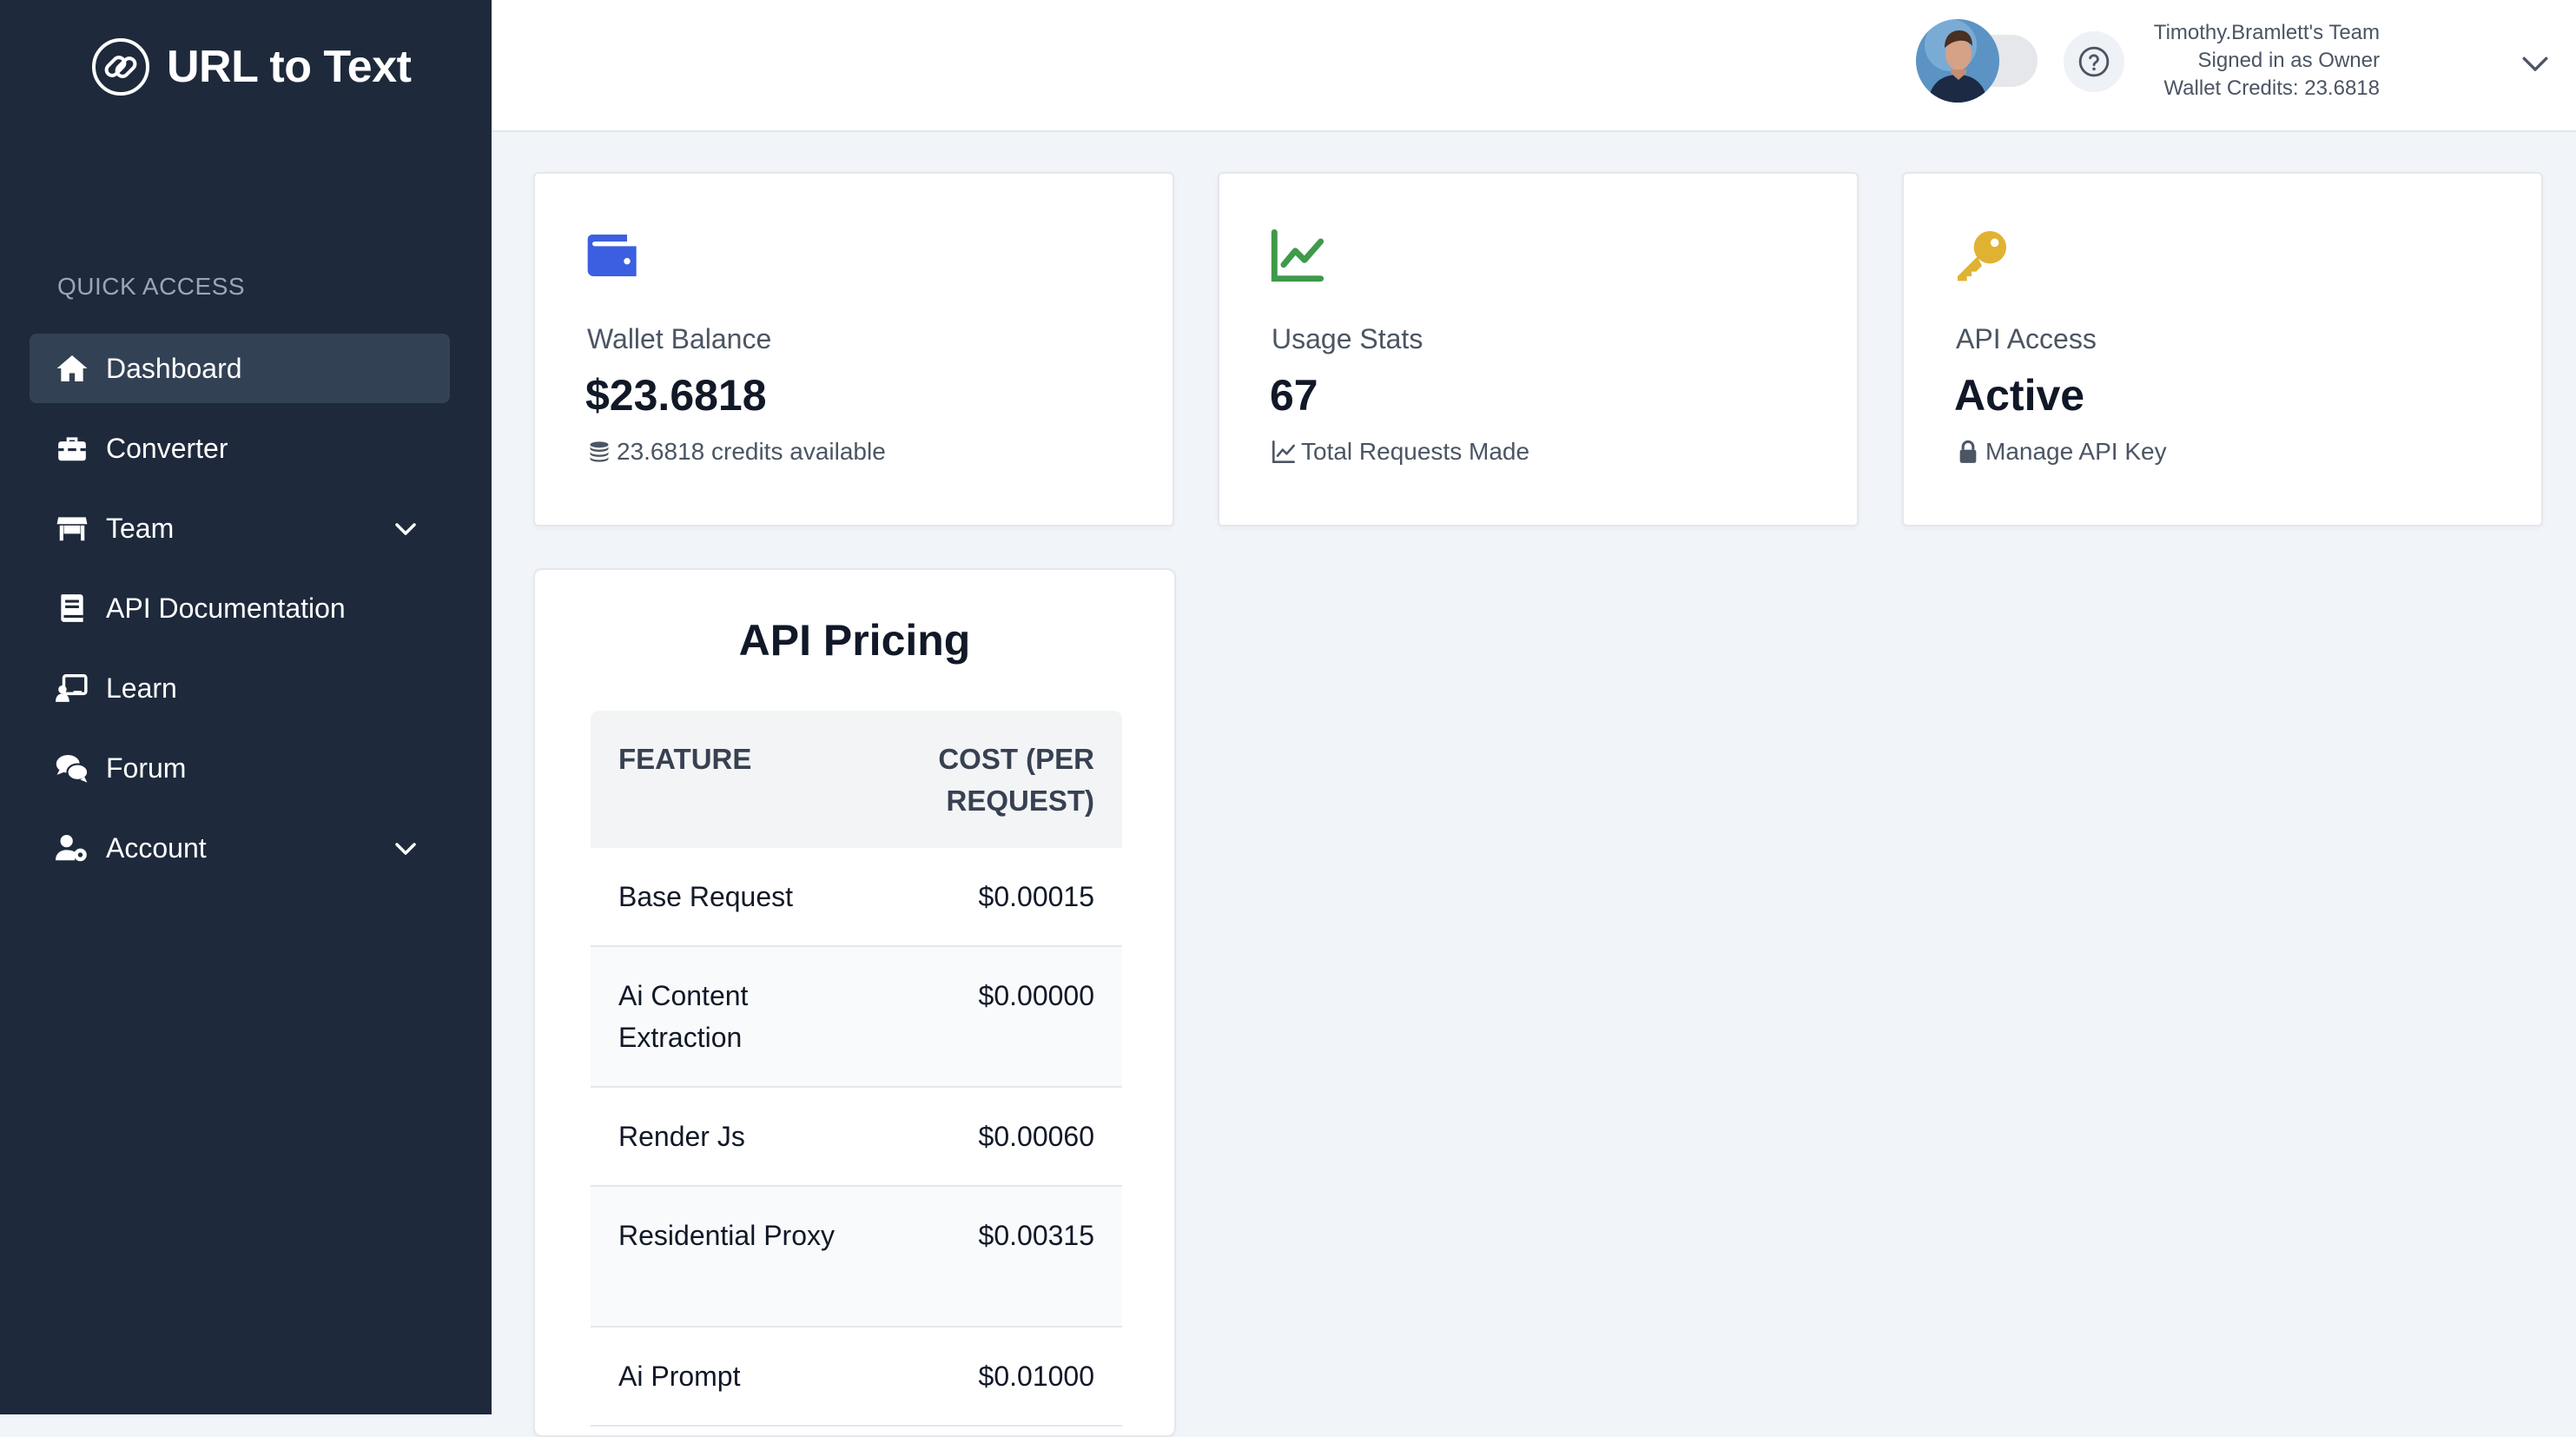  Describe the element at coordinates (682, 1136) in the screenshot. I see `feature-cell: Render Js` at that location.